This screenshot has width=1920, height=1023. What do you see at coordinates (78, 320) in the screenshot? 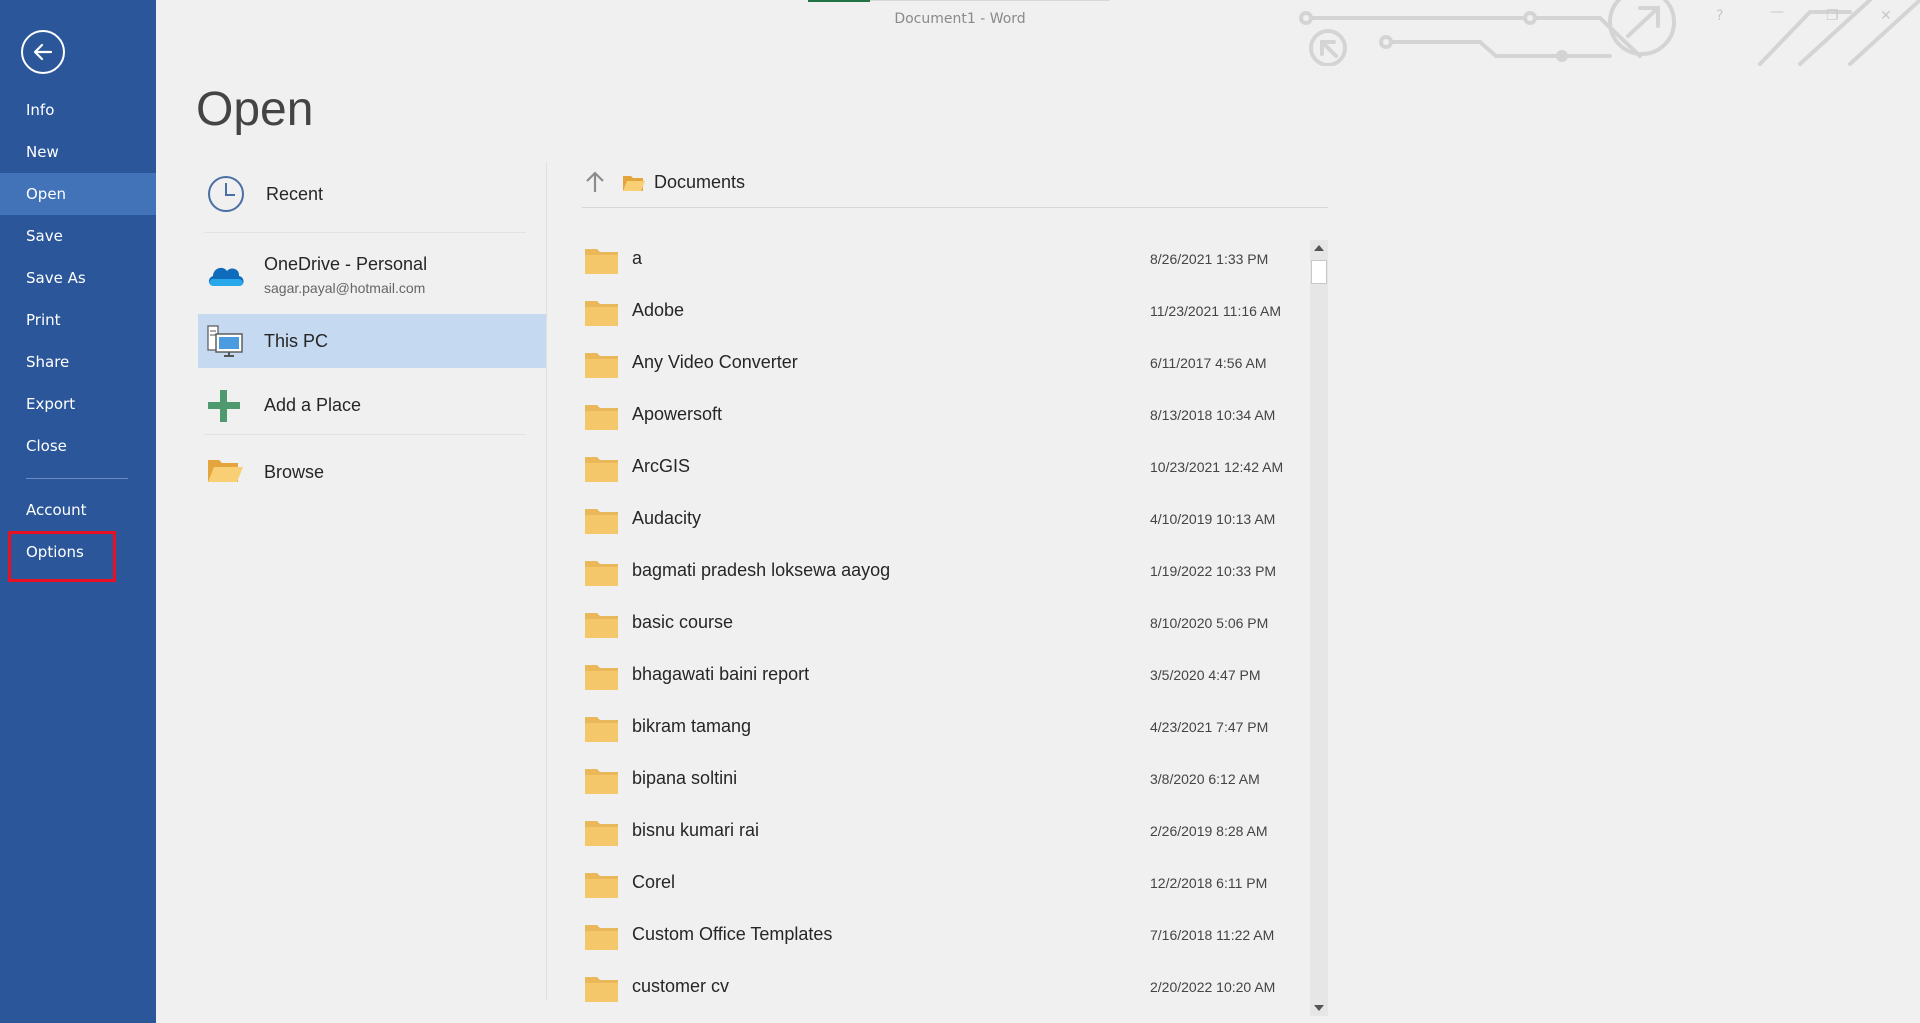
I see `nav-item-print: Print` at bounding box center [78, 320].